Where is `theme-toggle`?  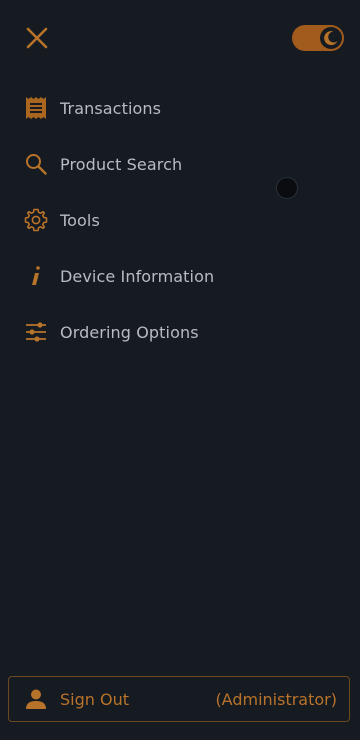
theme-toggle is located at coordinates (318, 38).